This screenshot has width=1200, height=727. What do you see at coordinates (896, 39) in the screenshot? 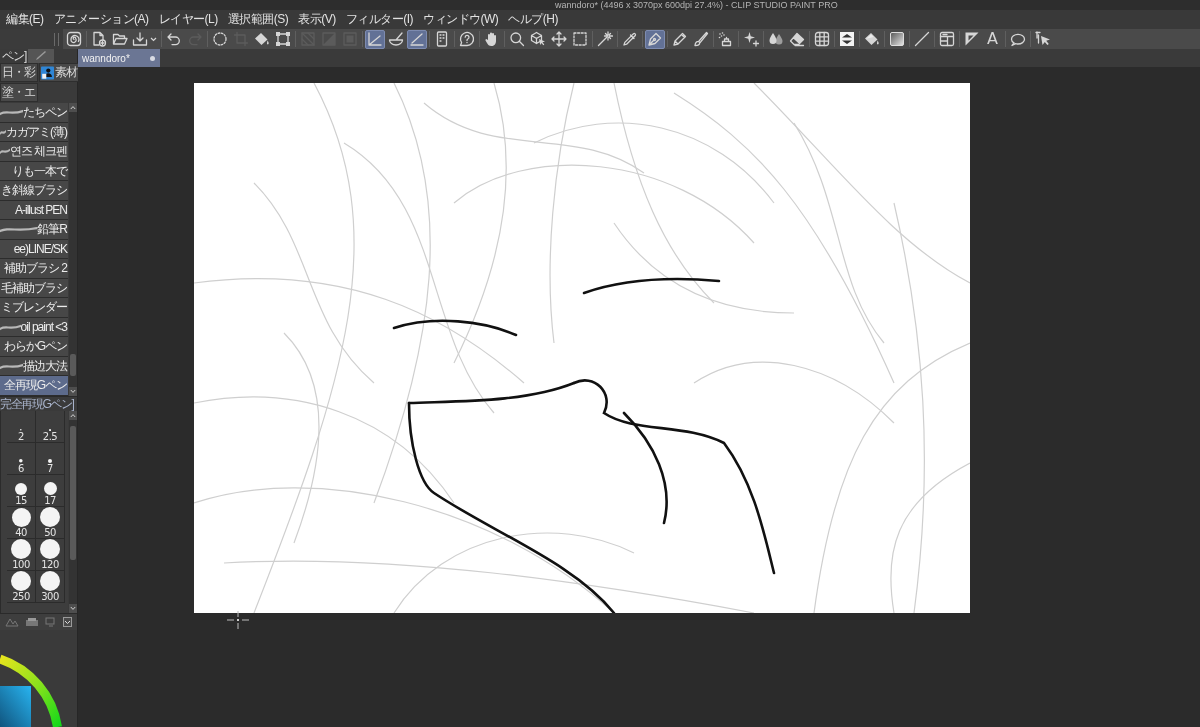
I see `gradient-icon` at bounding box center [896, 39].